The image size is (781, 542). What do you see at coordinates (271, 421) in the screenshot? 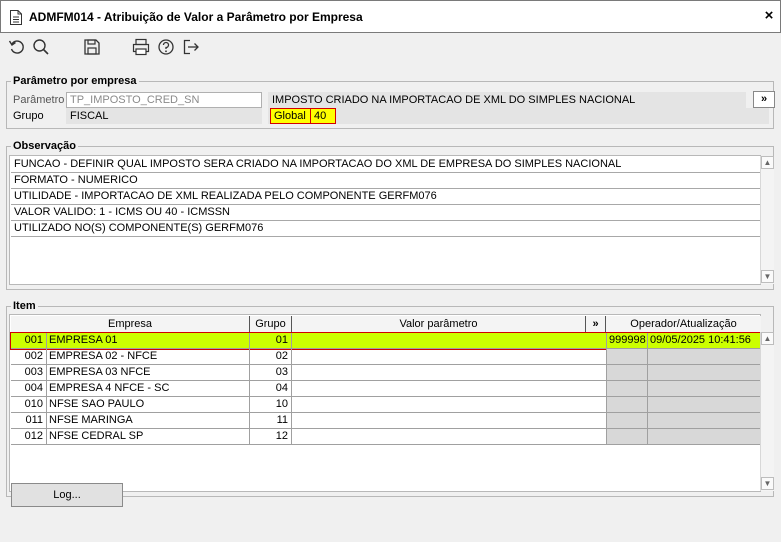
I see `grupo-cell: 11` at bounding box center [271, 421].